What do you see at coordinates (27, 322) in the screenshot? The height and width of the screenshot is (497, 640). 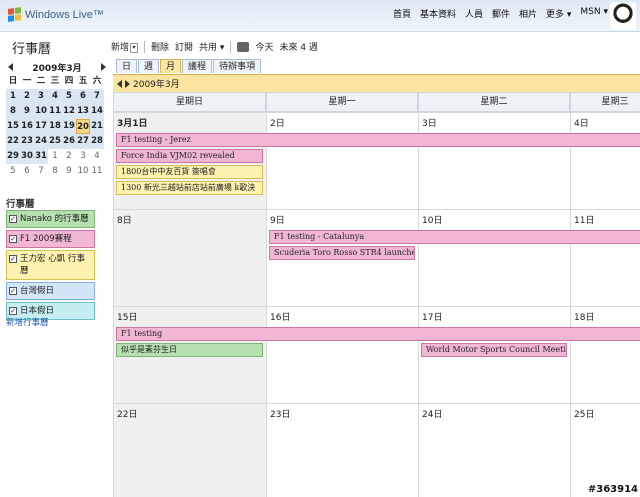 I see `new-calendar-link: 新增行事曆` at bounding box center [27, 322].